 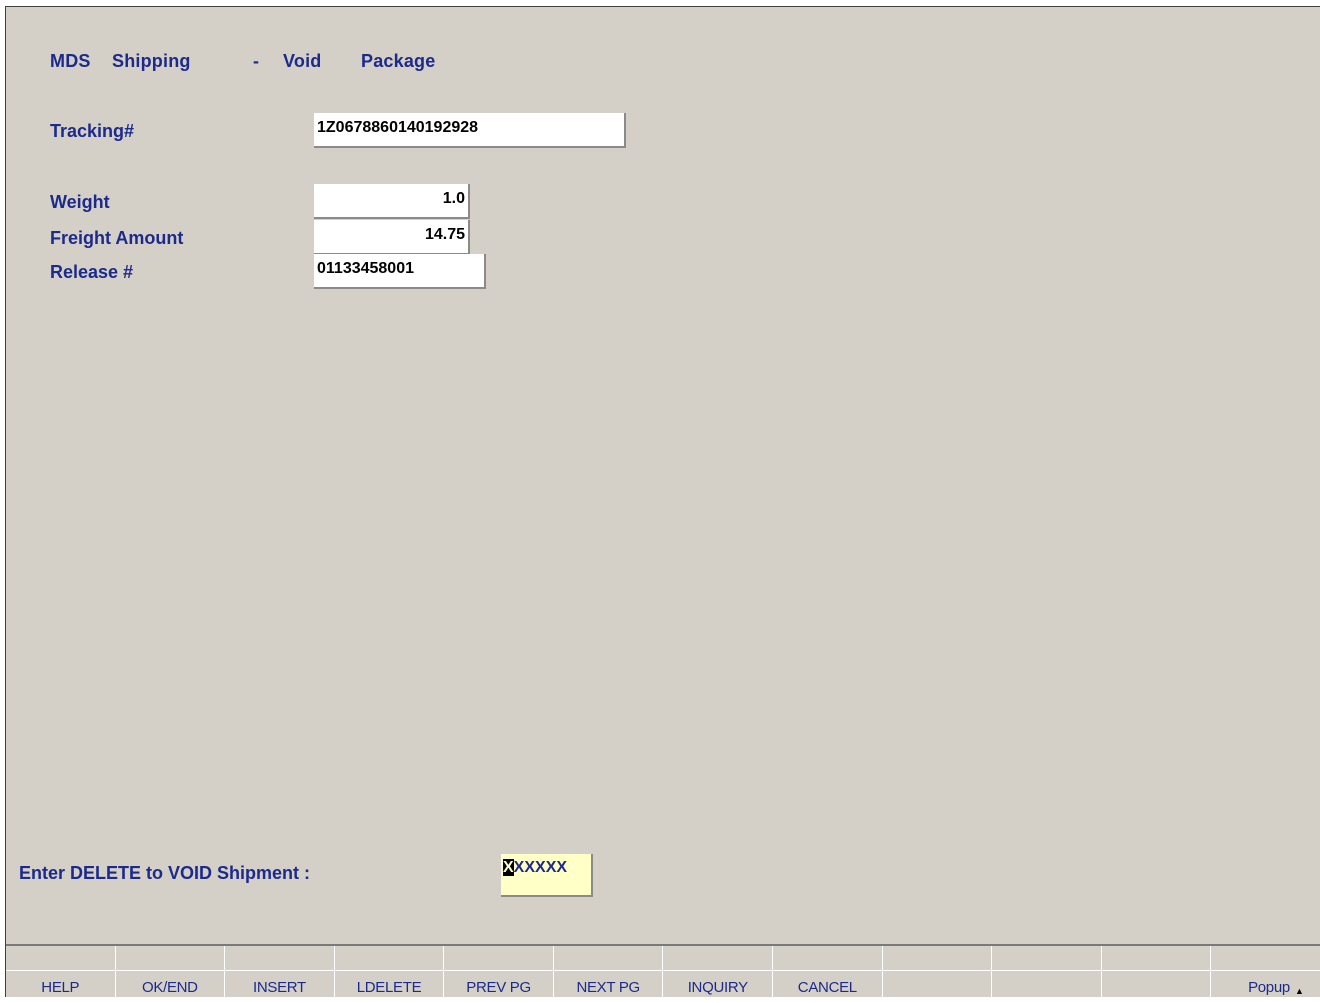 What do you see at coordinates (92, 272) in the screenshot?
I see `release-label: Release #` at bounding box center [92, 272].